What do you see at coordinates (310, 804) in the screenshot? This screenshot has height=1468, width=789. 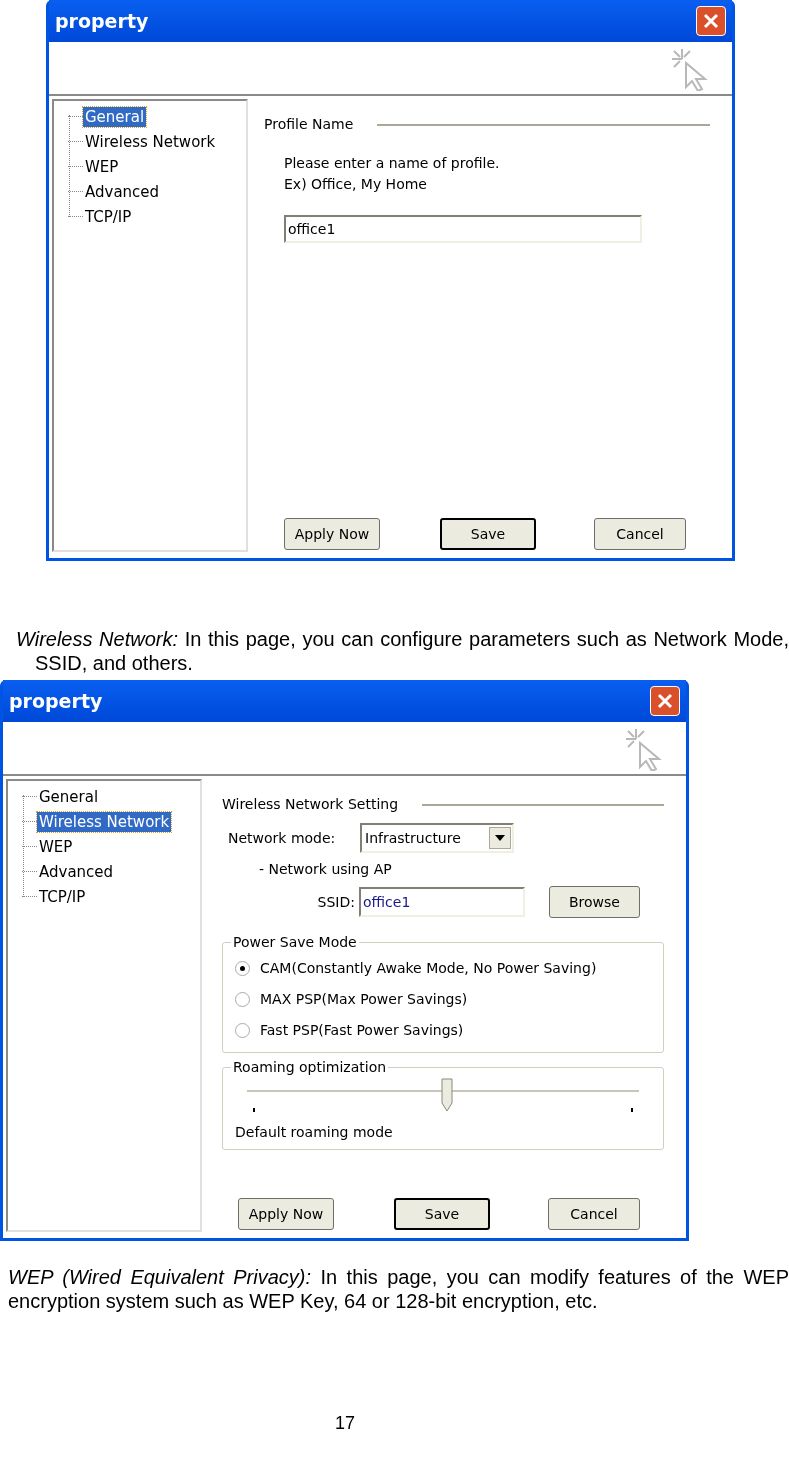 I see `section-title: Wireless Network Setting` at bounding box center [310, 804].